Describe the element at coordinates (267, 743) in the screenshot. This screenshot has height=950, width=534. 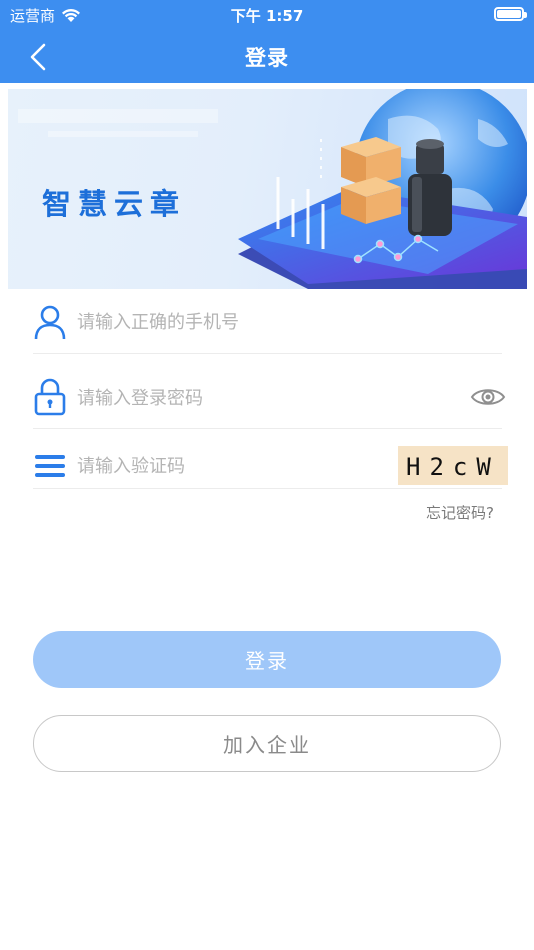
I see `join-enterprise-button: 加入企业` at that location.